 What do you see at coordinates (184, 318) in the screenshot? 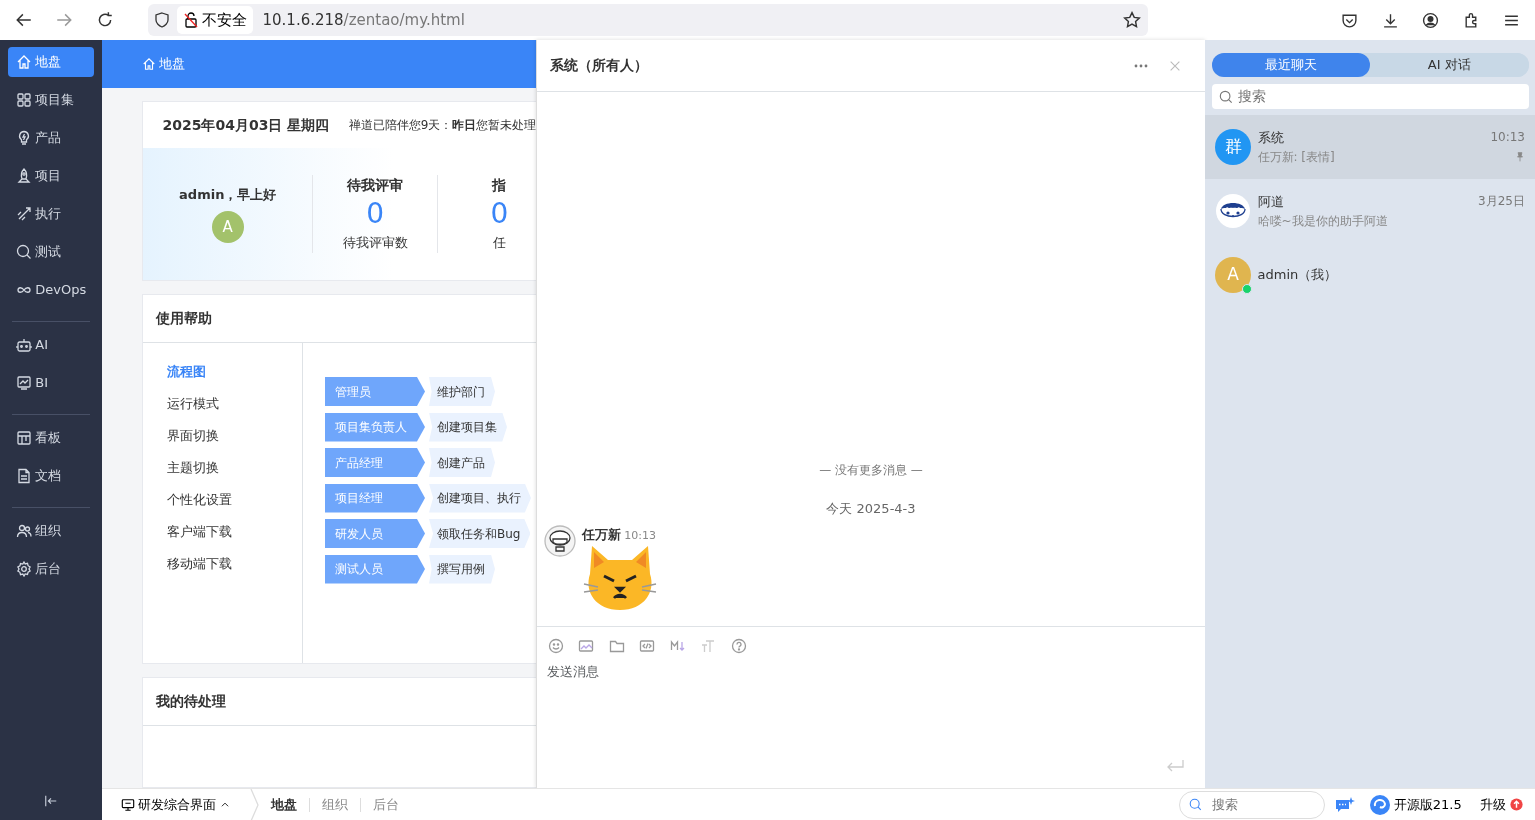
I see `card-title: 使用帮助` at bounding box center [184, 318].